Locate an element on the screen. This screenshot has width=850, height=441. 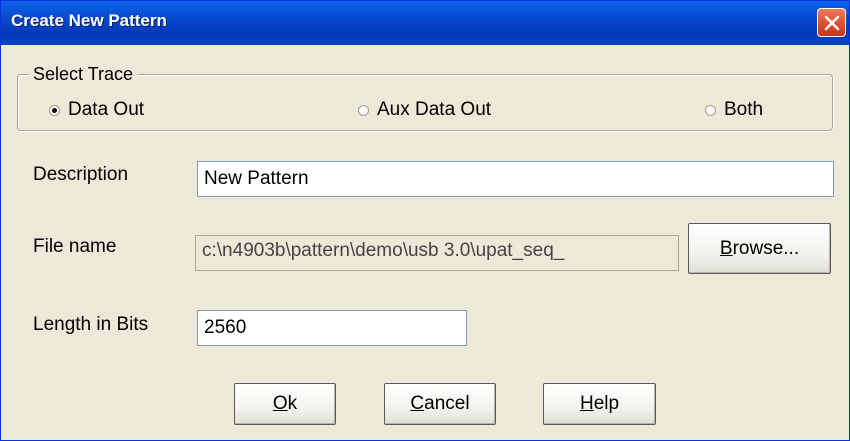
ok-button: Ok is located at coordinates (285, 404).